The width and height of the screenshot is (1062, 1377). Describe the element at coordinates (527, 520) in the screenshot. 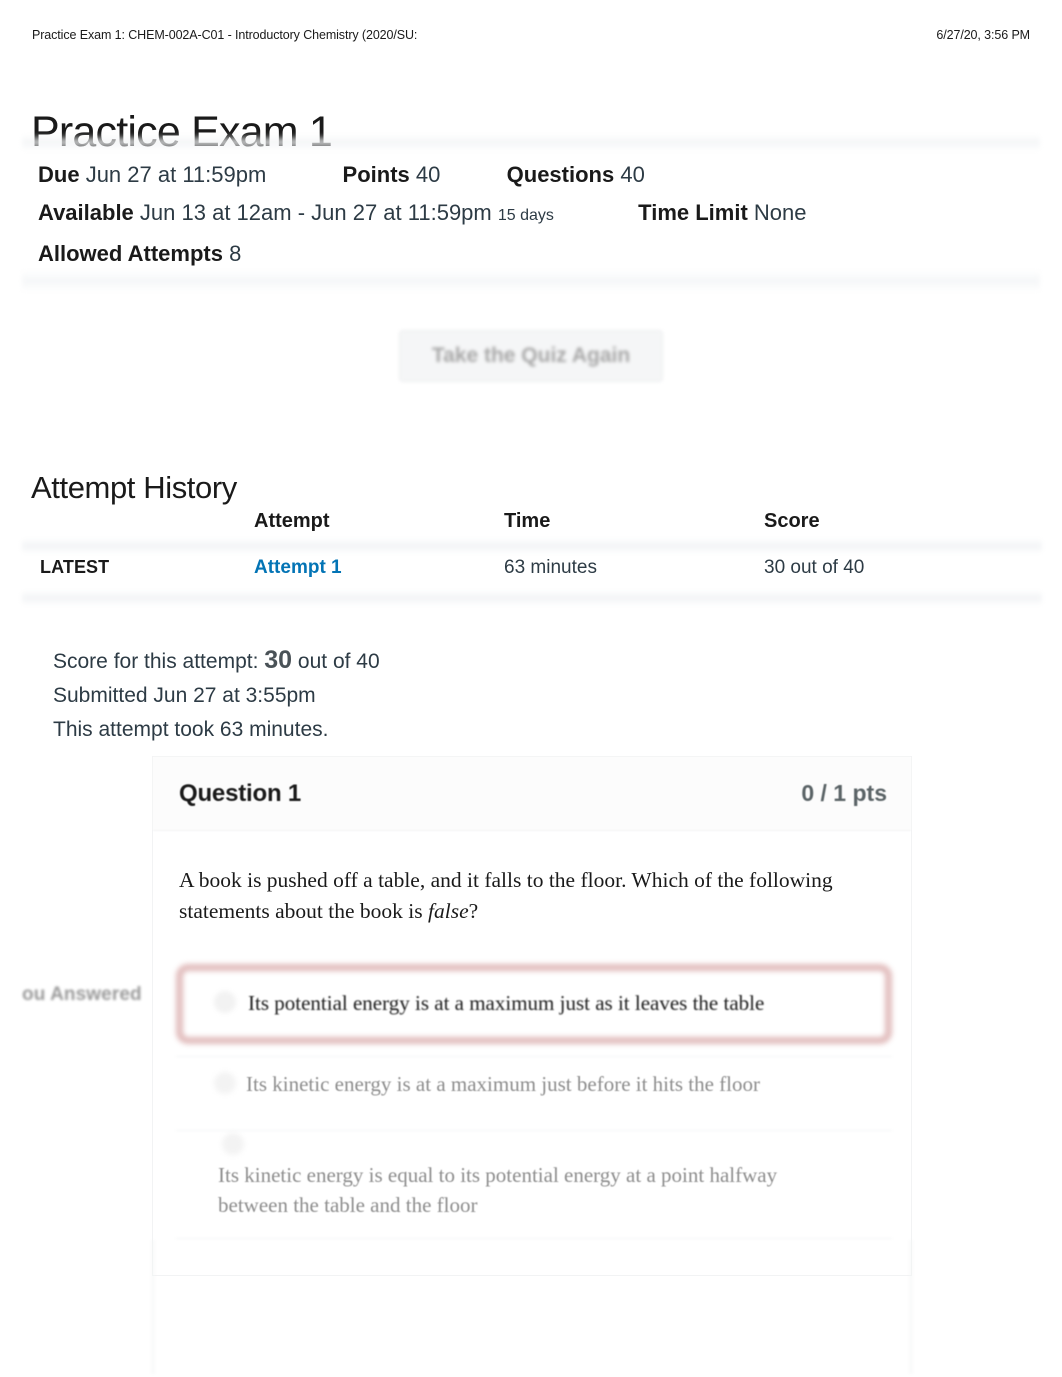

I see `column-header-time: Time` at that location.